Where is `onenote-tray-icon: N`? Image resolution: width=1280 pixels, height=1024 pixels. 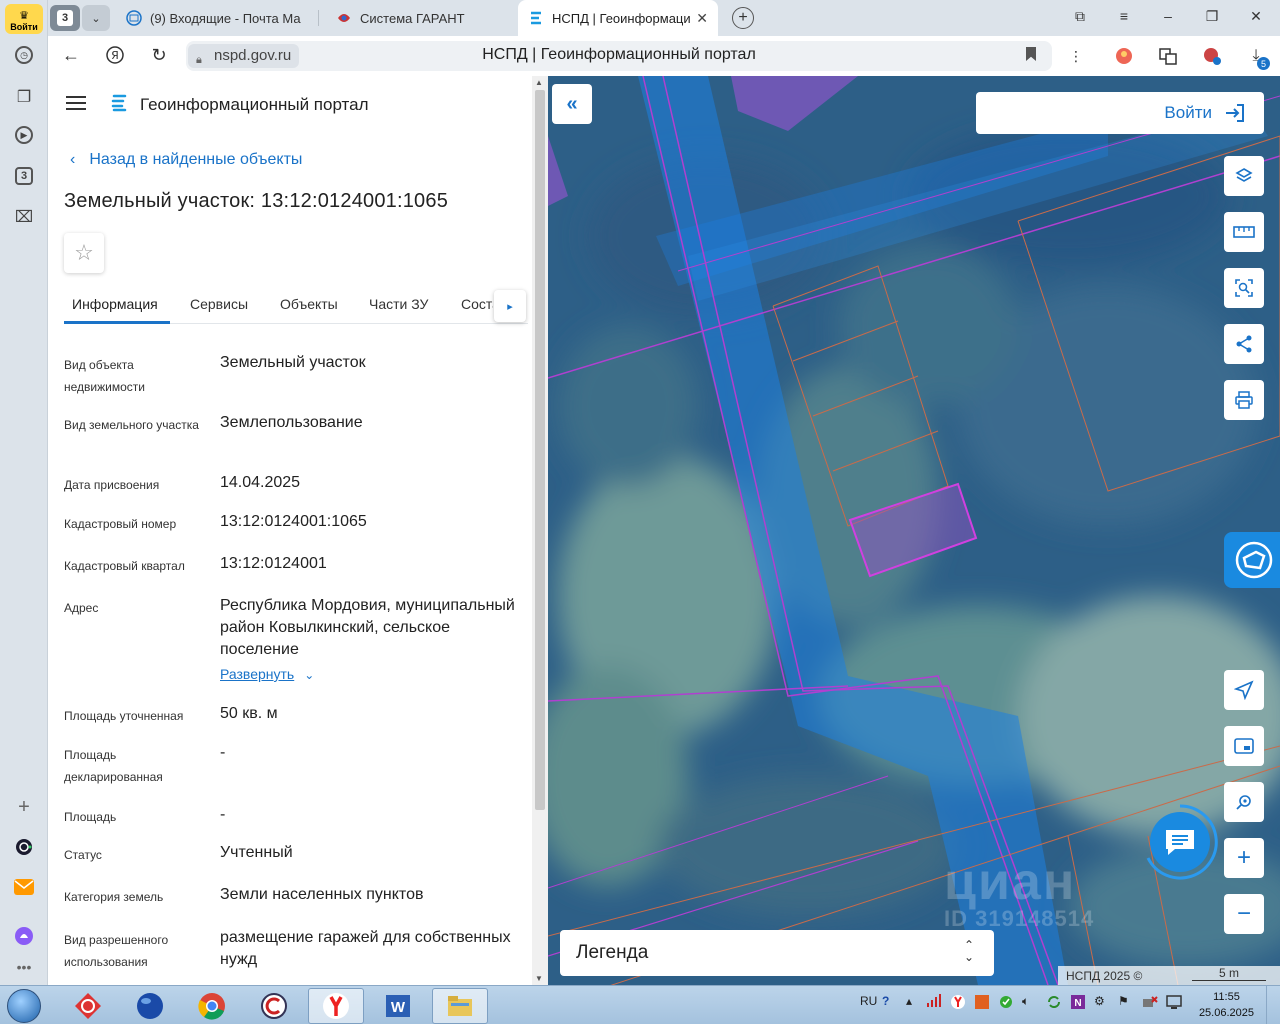
onenote-tray-icon: N is located at coordinates (1078, 1003).